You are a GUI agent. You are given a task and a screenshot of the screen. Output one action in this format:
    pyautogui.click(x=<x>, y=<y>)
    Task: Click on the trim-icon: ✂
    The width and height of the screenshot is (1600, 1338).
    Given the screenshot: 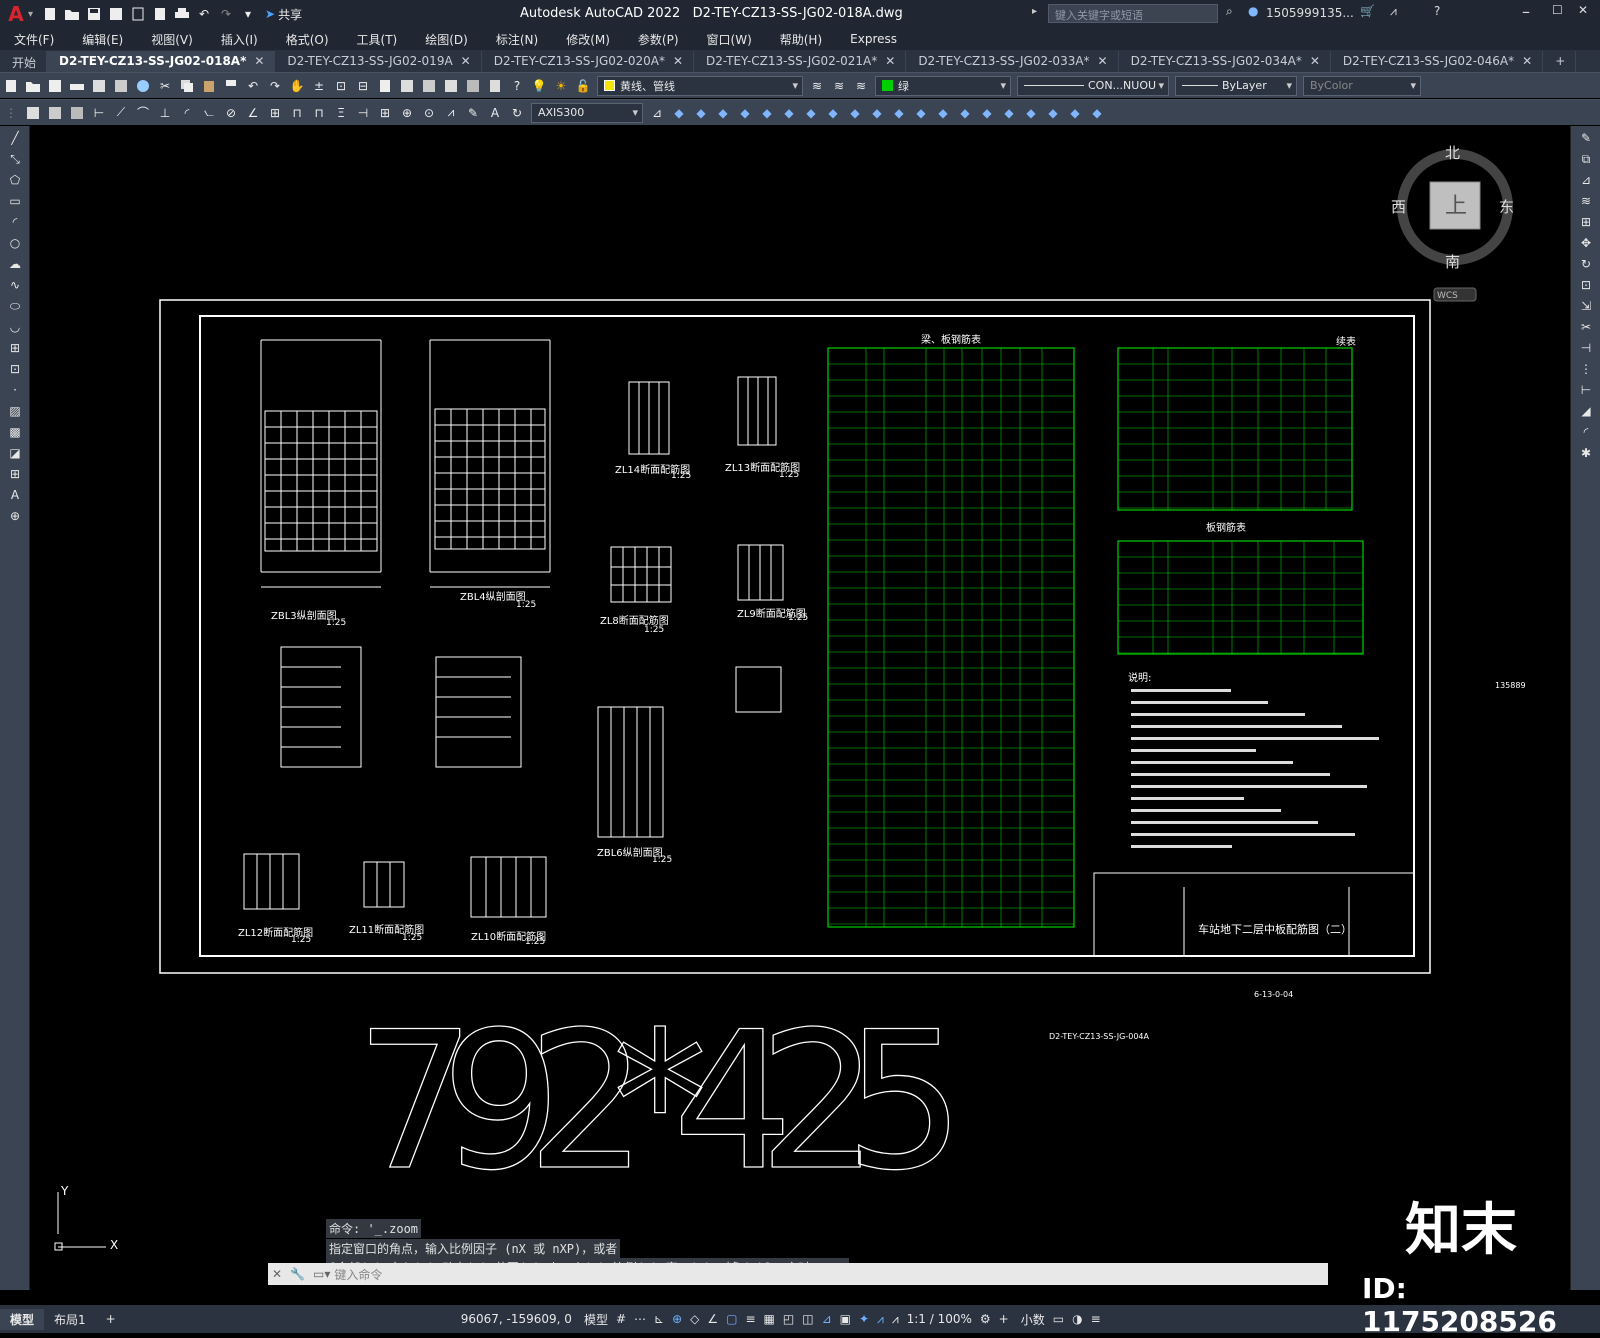 What is the action you would take?
    pyautogui.click(x=1586, y=327)
    